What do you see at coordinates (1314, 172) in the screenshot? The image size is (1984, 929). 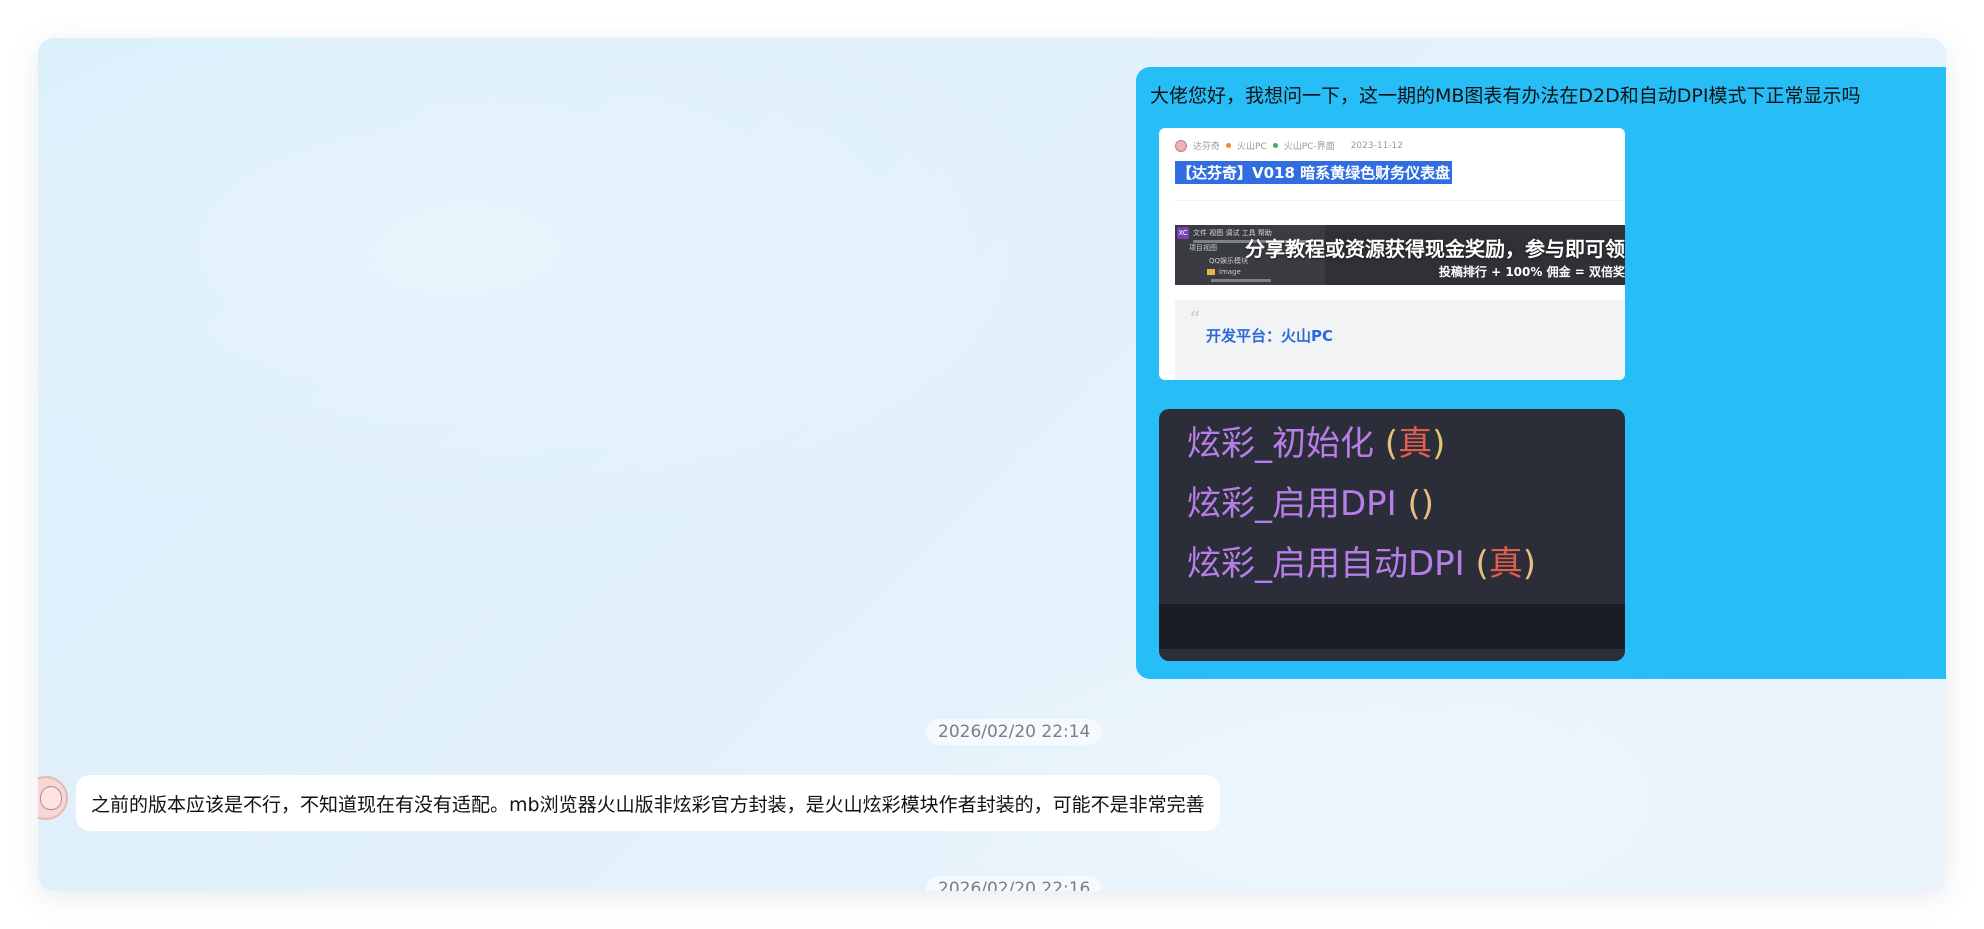 I see `article-title: 【达芬奇】V018 暗系黄绿色财务仪表盘` at bounding box center [1314, 172].